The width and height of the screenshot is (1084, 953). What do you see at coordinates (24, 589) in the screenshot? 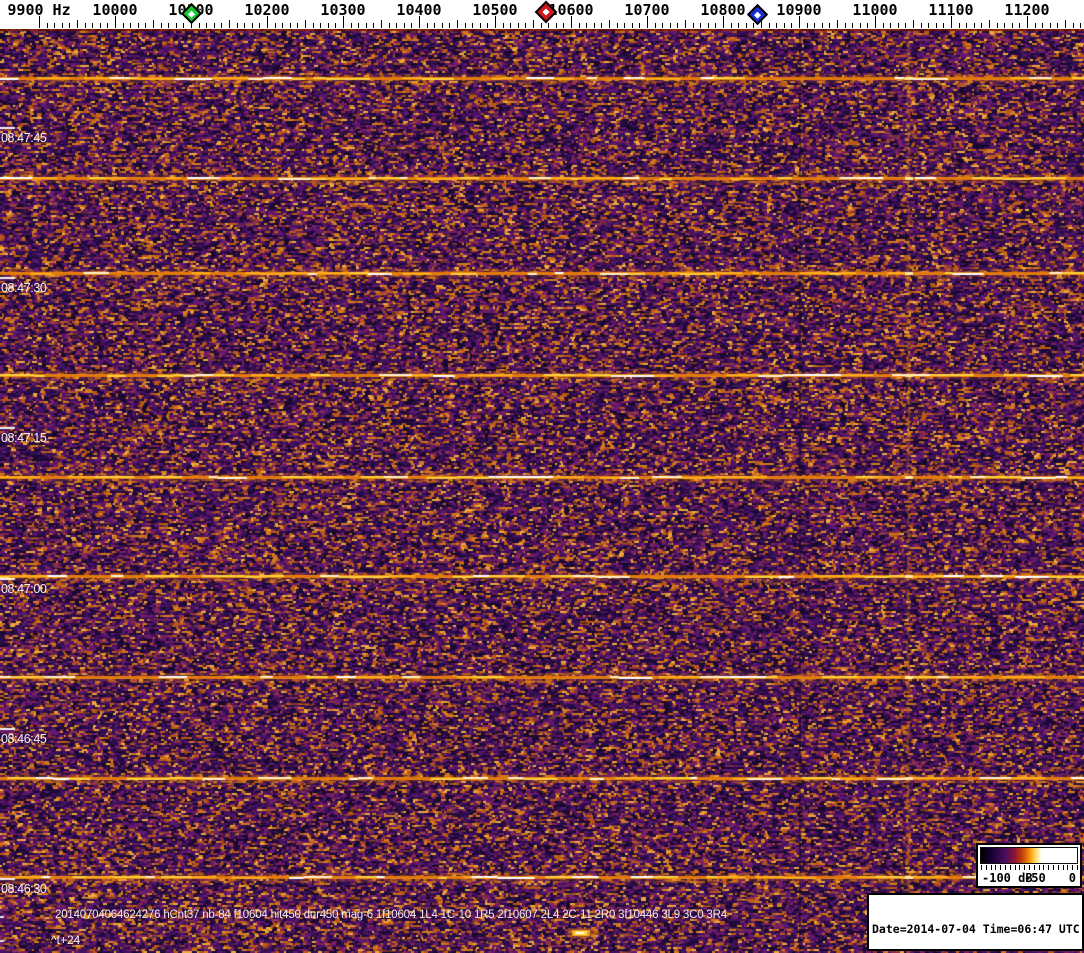
I see `time-label: 08:47:00` at bounding box center [24, 589].